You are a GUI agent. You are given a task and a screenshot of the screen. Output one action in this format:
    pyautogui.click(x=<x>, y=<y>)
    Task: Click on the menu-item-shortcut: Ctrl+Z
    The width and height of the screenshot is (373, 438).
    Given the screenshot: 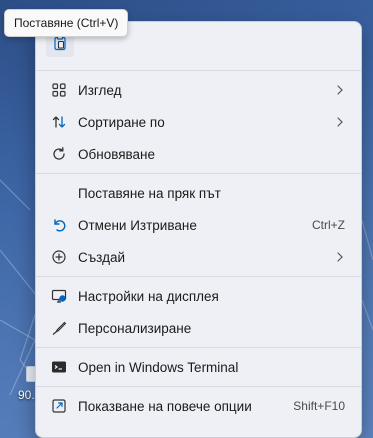 What is the action you would take?
    pyautogui.click(x=328, y=225)
    